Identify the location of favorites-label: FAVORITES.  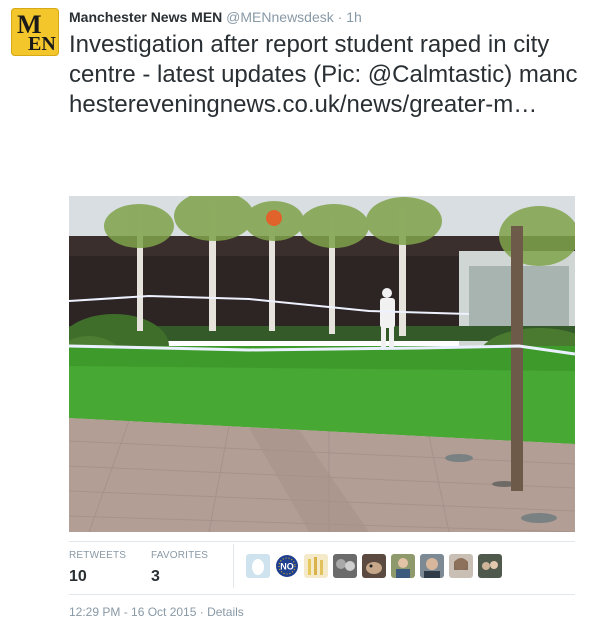
(180, 555).